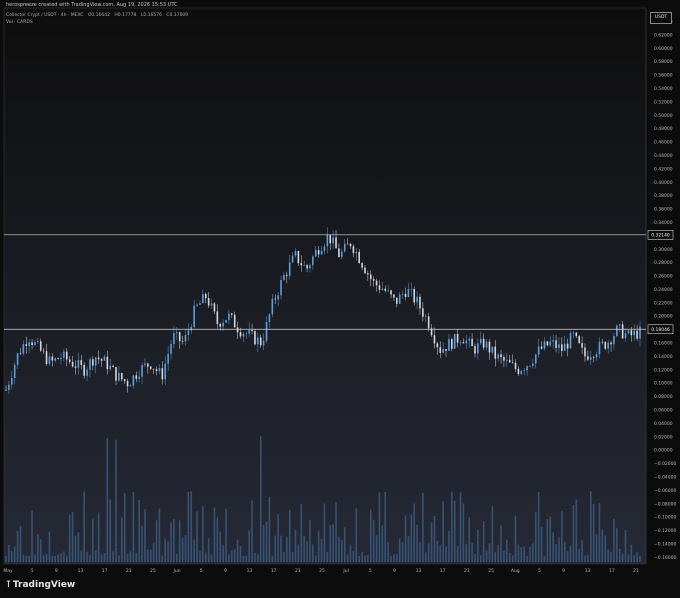 The height and width of the screenshot is (598, 680). I want to click on brand-name: TradingView, so click(44, 585).